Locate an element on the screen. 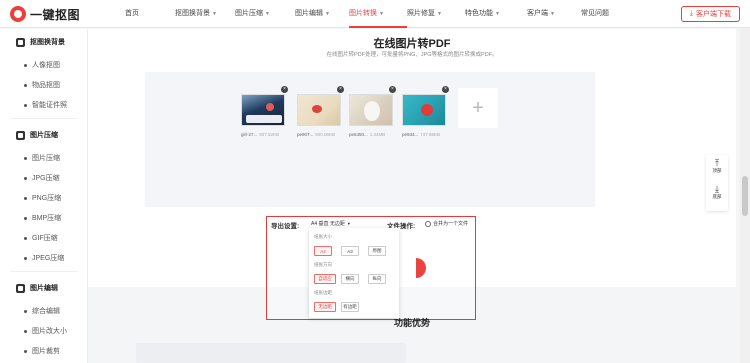 This screenshot has height=363, width=750. sidebar-section-title: 图片压缩 is located at coordinates (43, 135).